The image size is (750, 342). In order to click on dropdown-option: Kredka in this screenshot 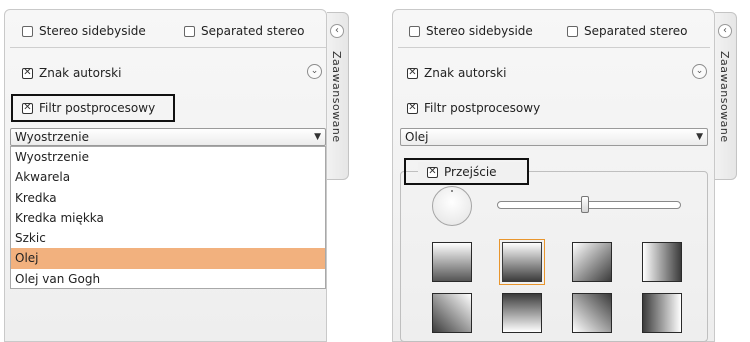, I will do `click(168, 198)`.